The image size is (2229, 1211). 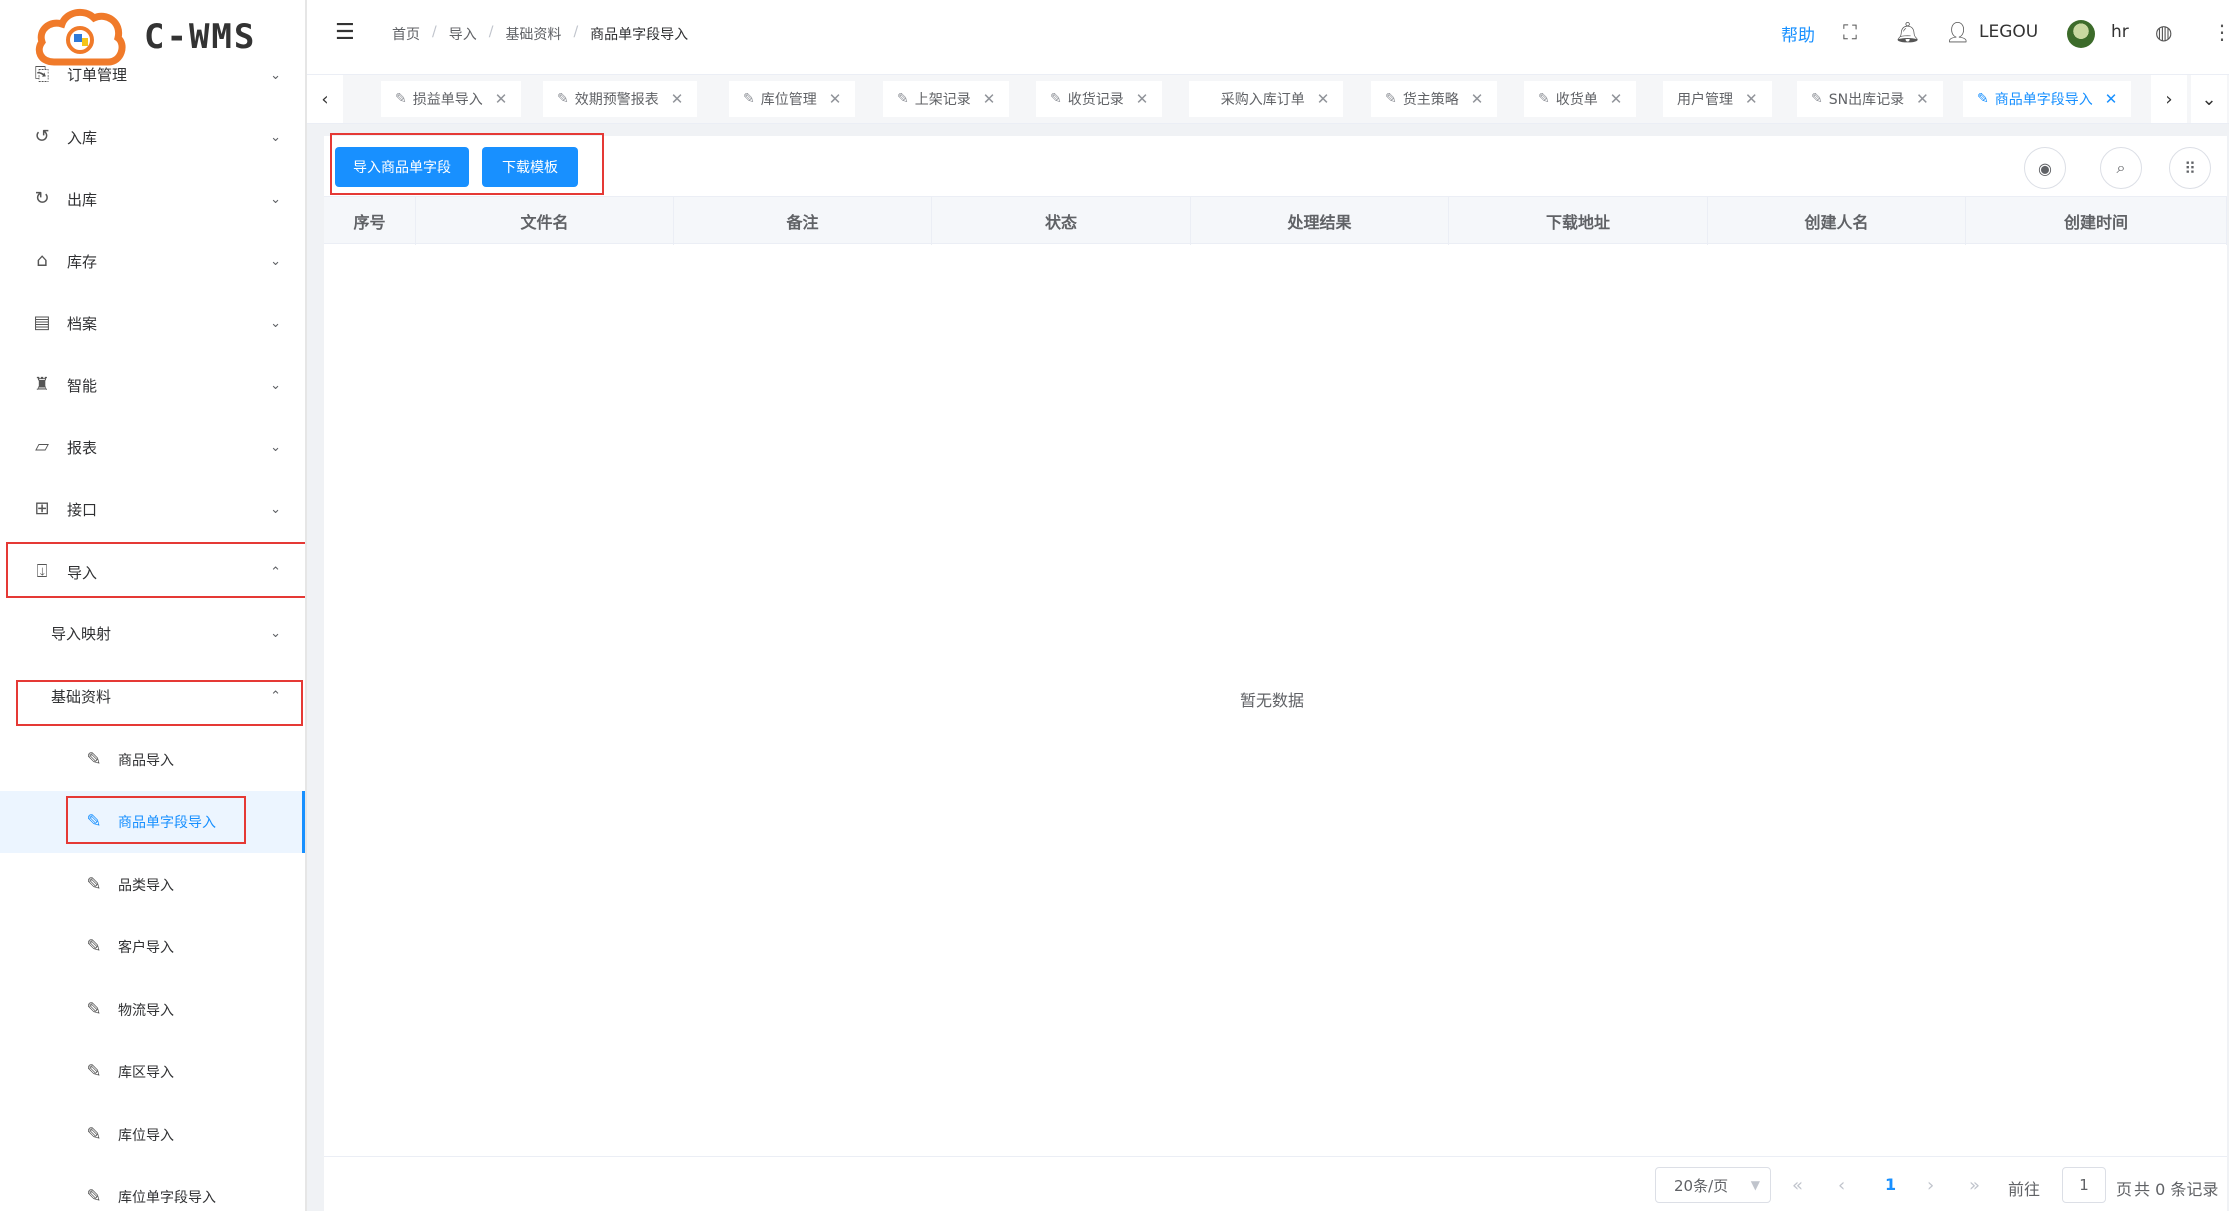 I want to click on sidebar-leaf-customer-import: ✎ 客户导入, so click(x=152, y=947).